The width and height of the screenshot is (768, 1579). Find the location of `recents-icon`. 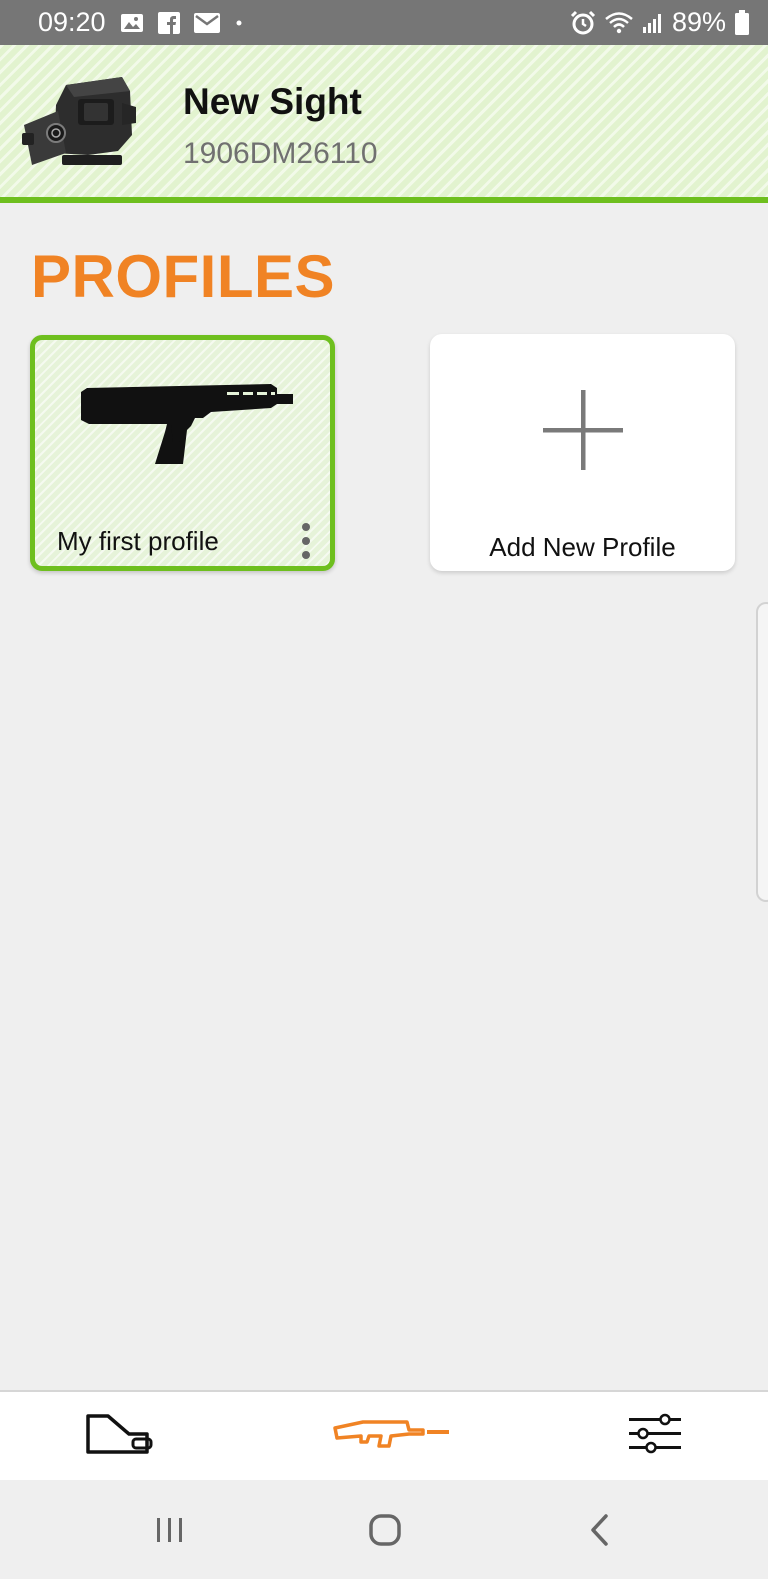

recents-icon is located at coordinates (170, 1530).